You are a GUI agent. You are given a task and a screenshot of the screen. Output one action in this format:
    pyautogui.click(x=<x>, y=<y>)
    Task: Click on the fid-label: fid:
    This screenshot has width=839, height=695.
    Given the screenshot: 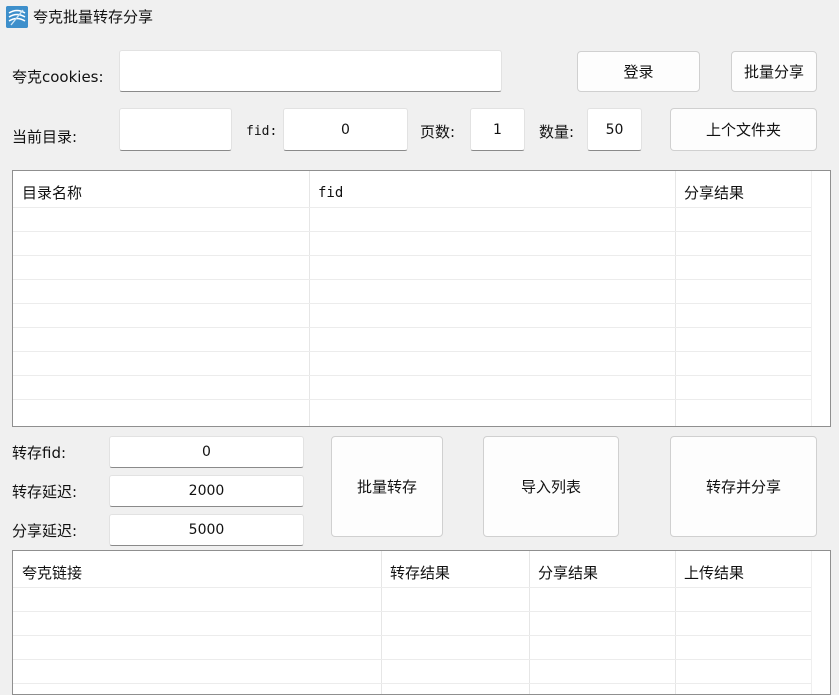 What is the action you would take?
    pyautogui.click(x=262, y=131)
    